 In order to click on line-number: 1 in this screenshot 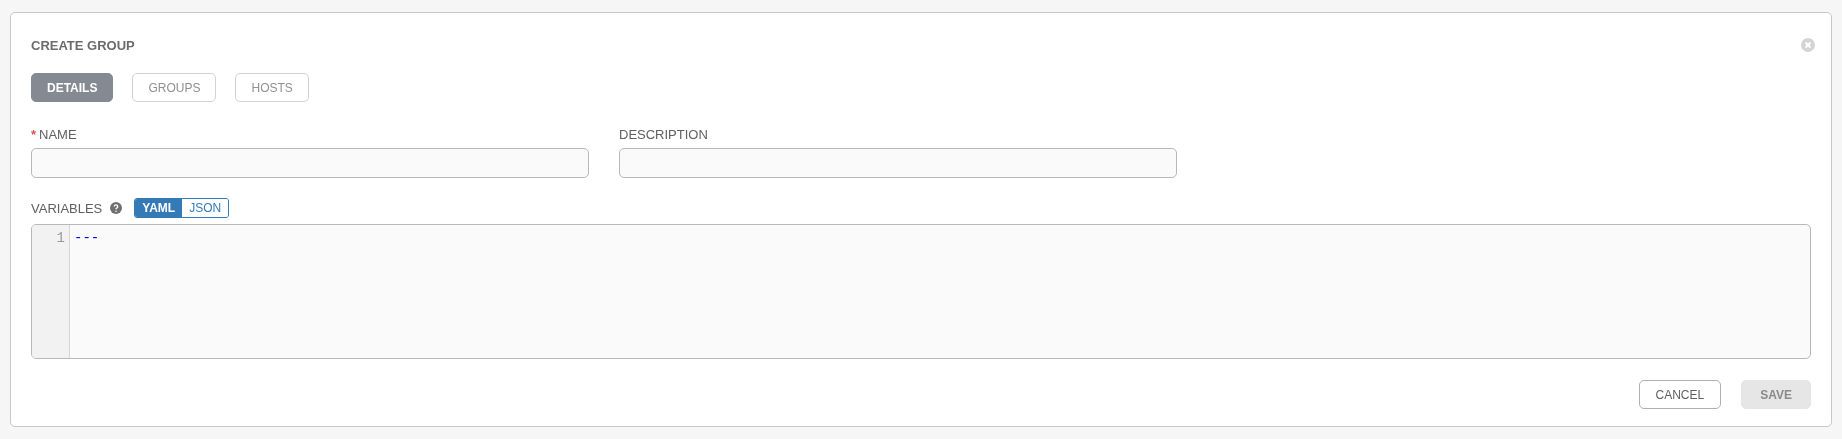, I will do `click(60, 238)`.